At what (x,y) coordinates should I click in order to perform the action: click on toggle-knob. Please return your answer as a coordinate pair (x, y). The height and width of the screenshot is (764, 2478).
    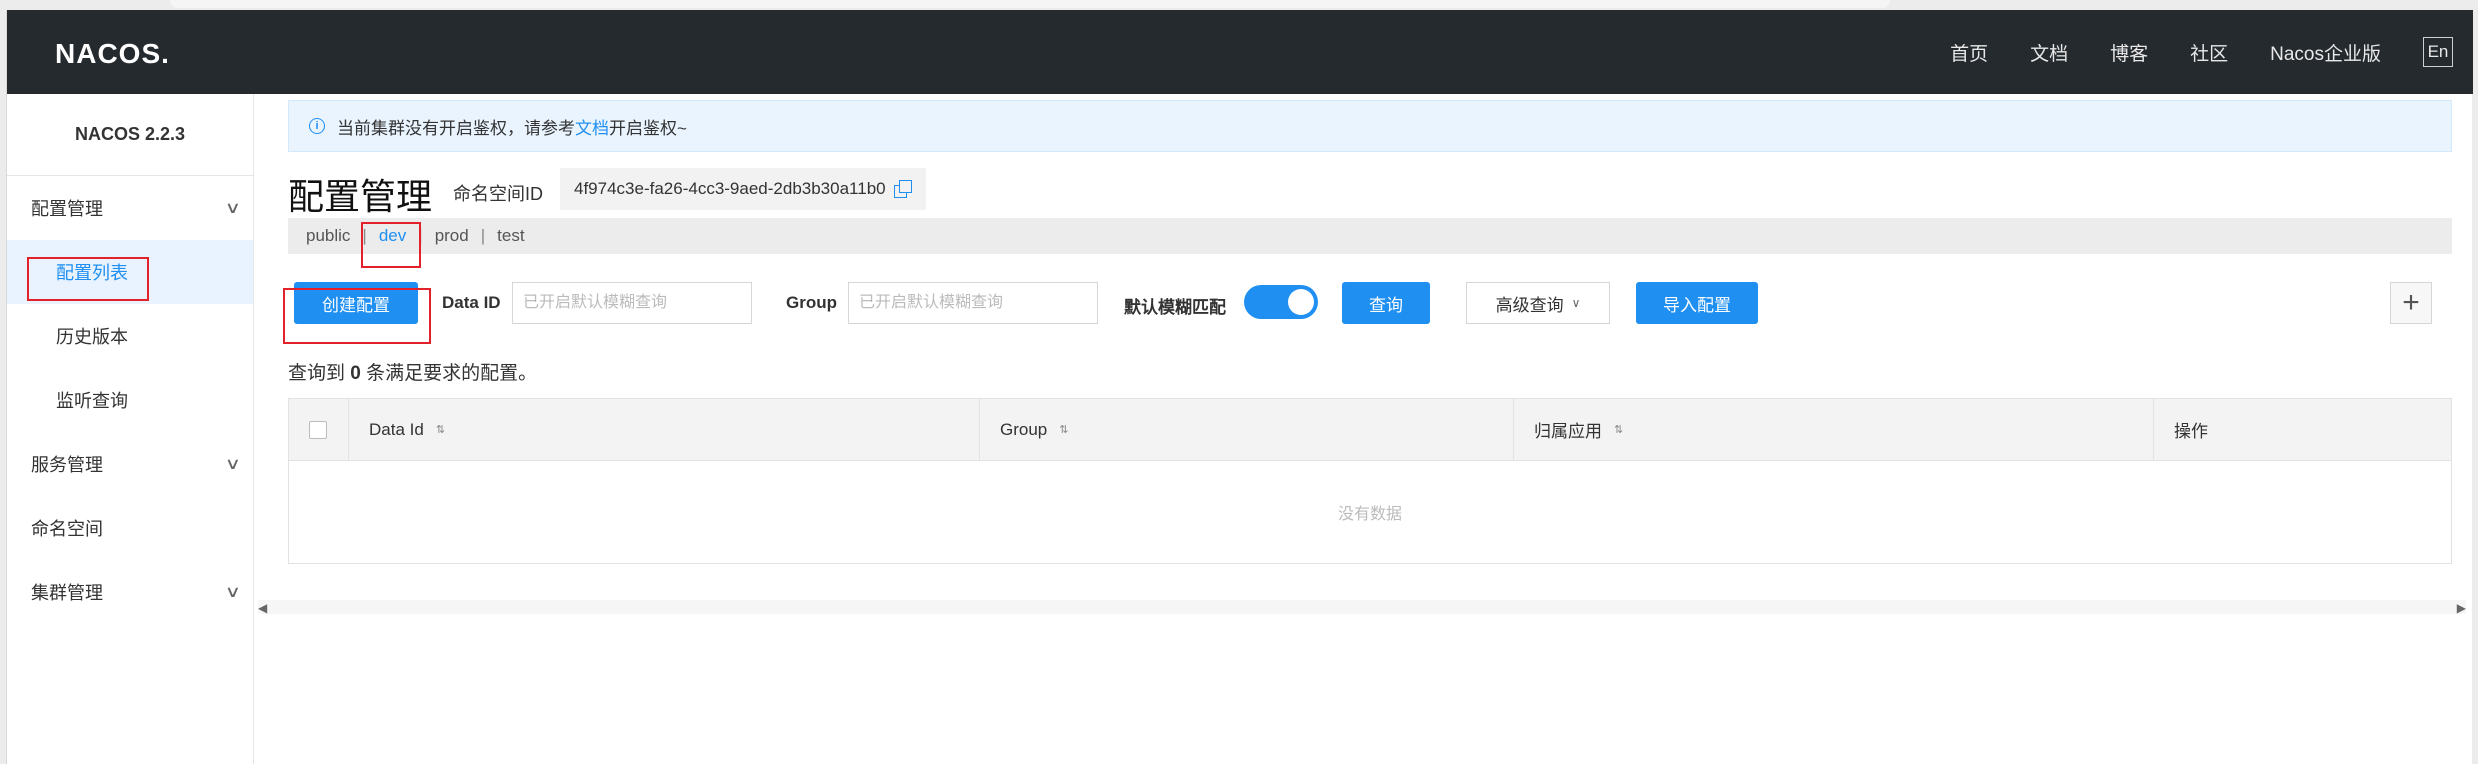
    Looking at the image, I should click on (1301, 302).